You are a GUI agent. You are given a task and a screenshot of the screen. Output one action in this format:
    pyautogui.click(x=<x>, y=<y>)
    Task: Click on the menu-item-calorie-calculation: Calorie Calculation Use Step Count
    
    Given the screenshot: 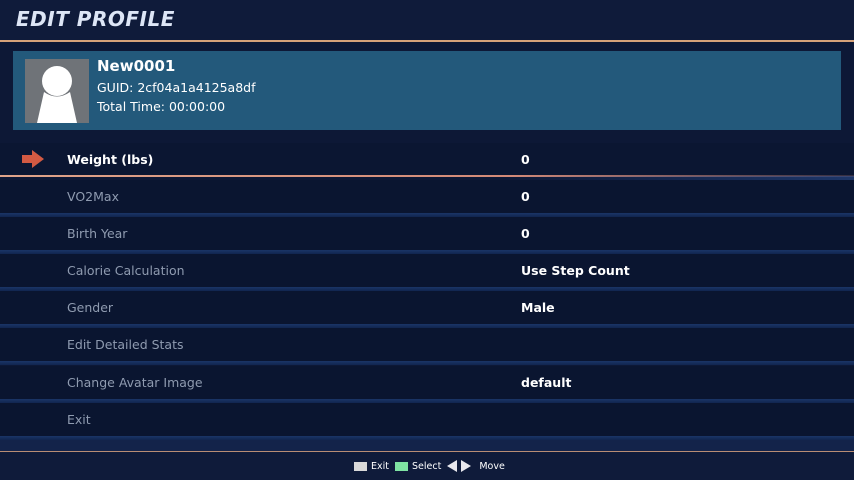 What is the action you would take?
    pyautogui.click(x=427, y=270)
    